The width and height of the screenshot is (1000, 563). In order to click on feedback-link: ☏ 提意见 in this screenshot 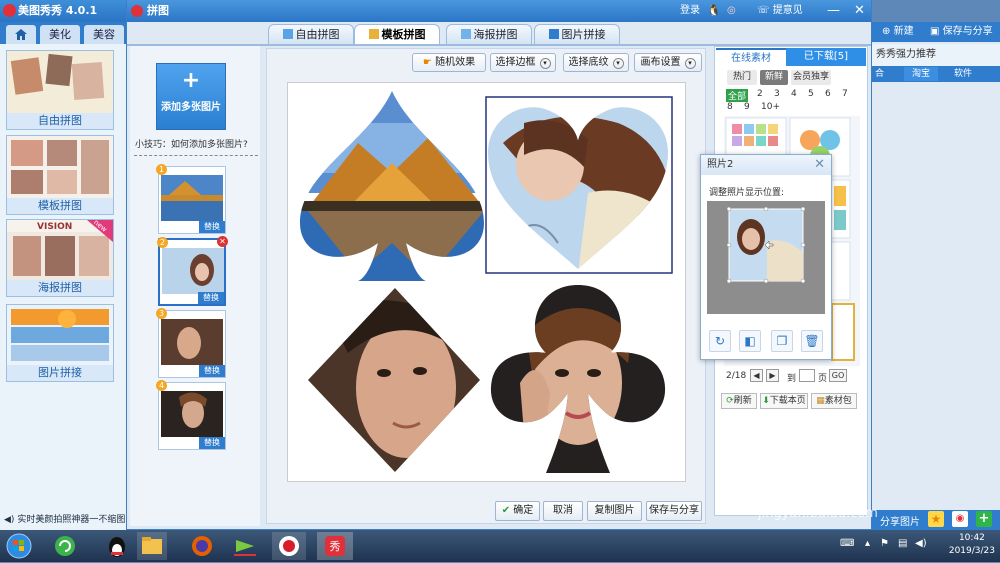, I will do `click(780, 11)`.